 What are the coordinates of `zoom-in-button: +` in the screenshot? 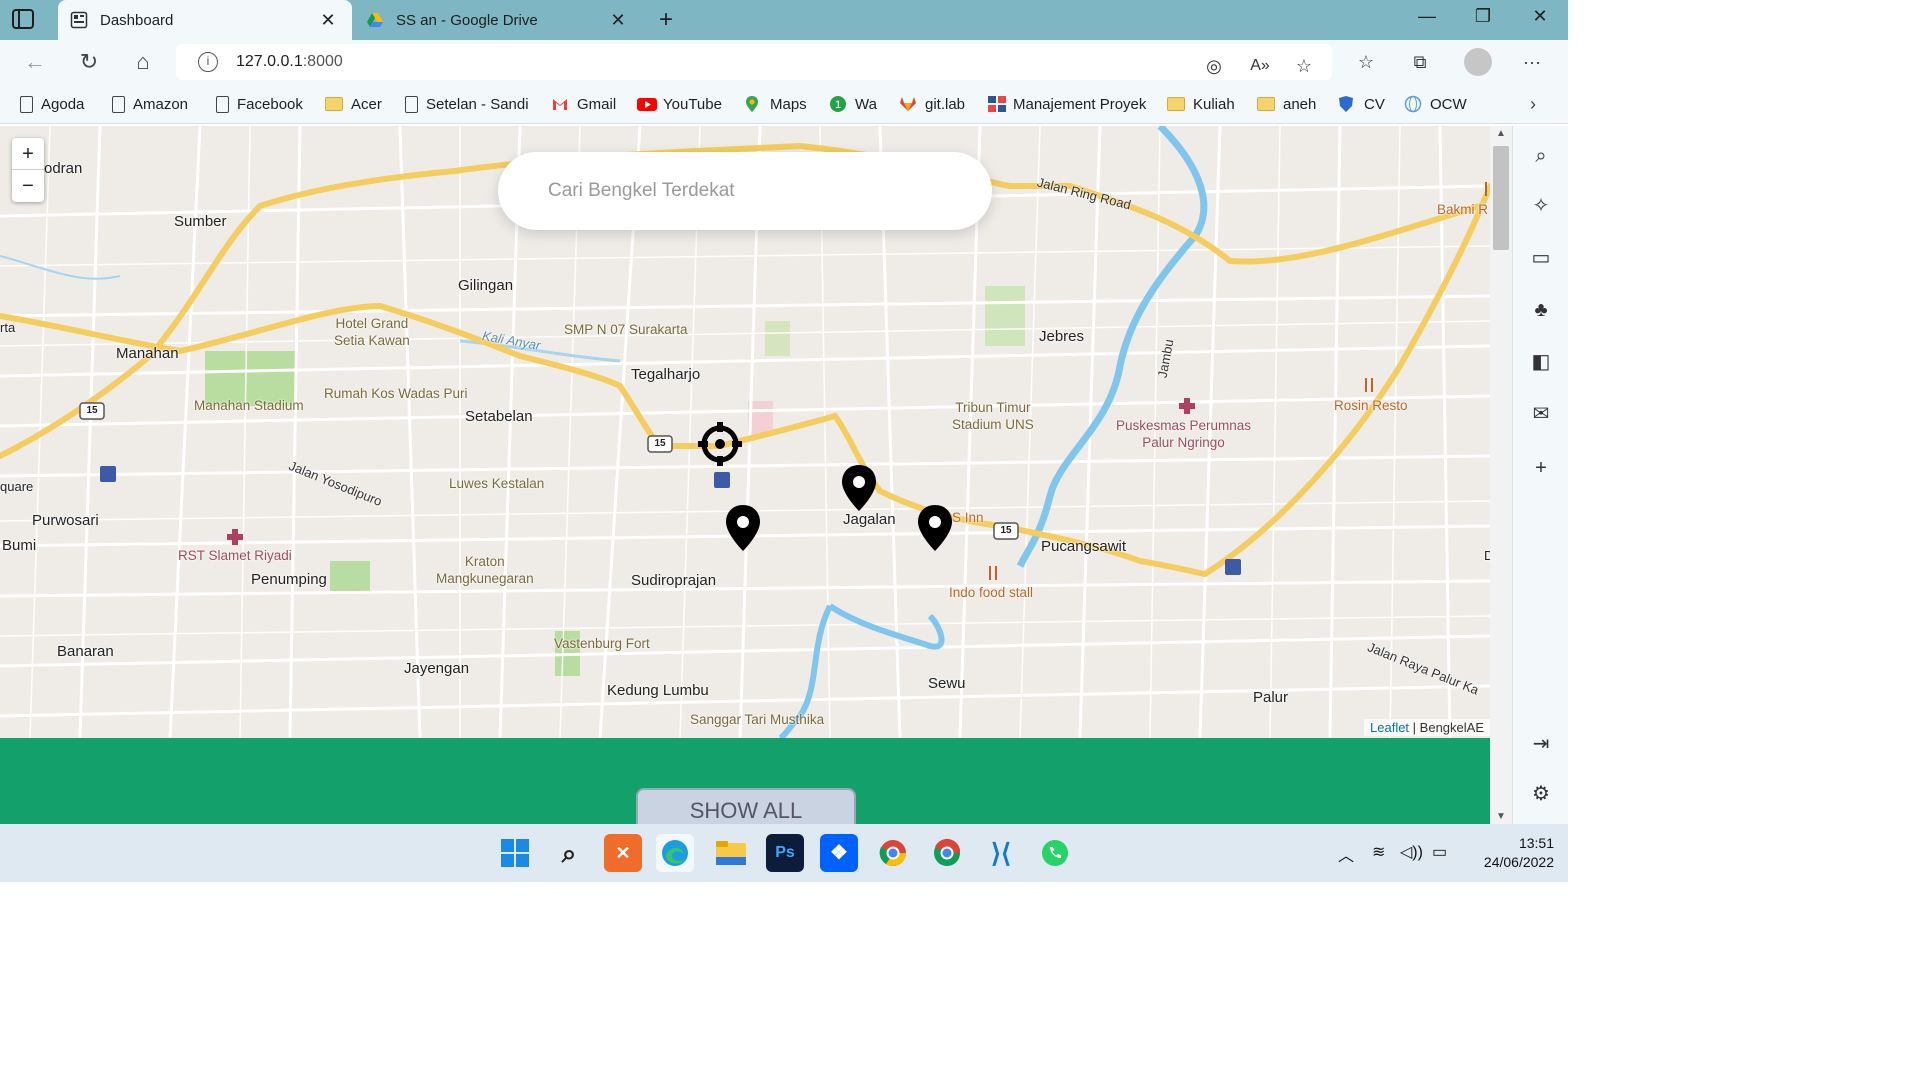 It's located at (28, 154).